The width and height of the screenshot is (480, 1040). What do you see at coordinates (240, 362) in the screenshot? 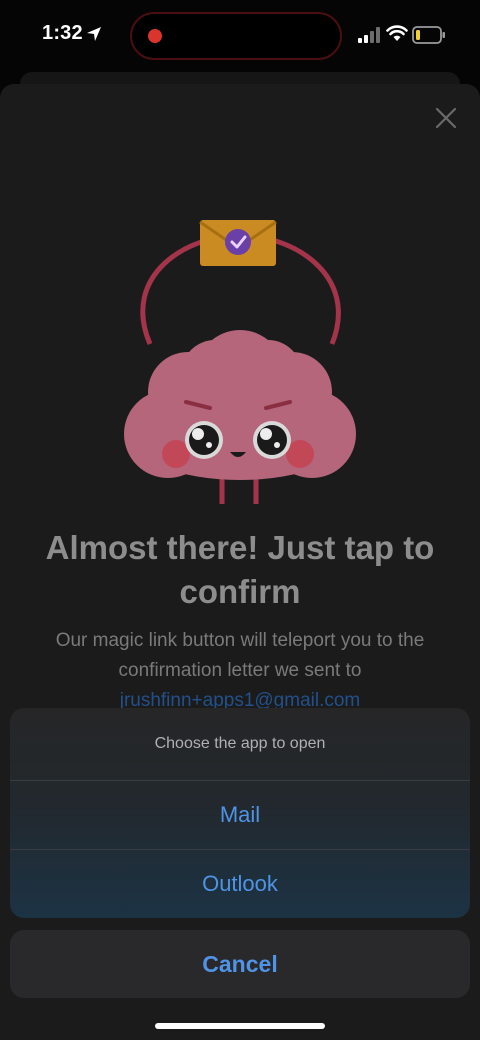
I see `brain-mascot-illustration` at bounding box center [240, 362].